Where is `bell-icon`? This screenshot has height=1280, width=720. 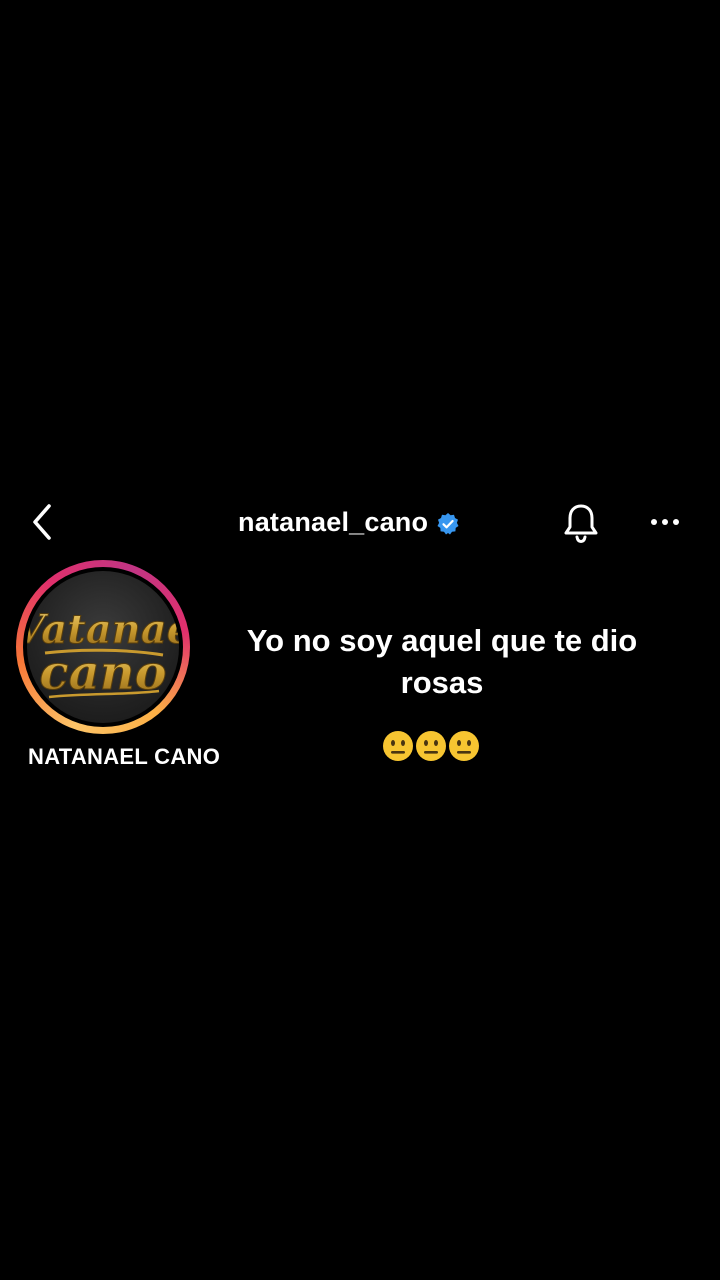
bell-icon is located at coordinates (581, 524).